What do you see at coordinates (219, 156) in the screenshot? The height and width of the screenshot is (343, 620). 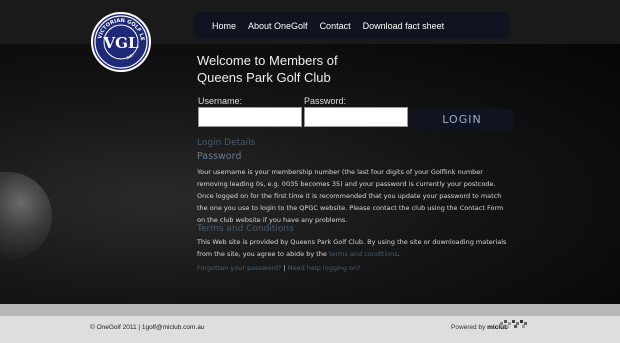 I see `password-heading: Password` at bounding box center [219, 156].